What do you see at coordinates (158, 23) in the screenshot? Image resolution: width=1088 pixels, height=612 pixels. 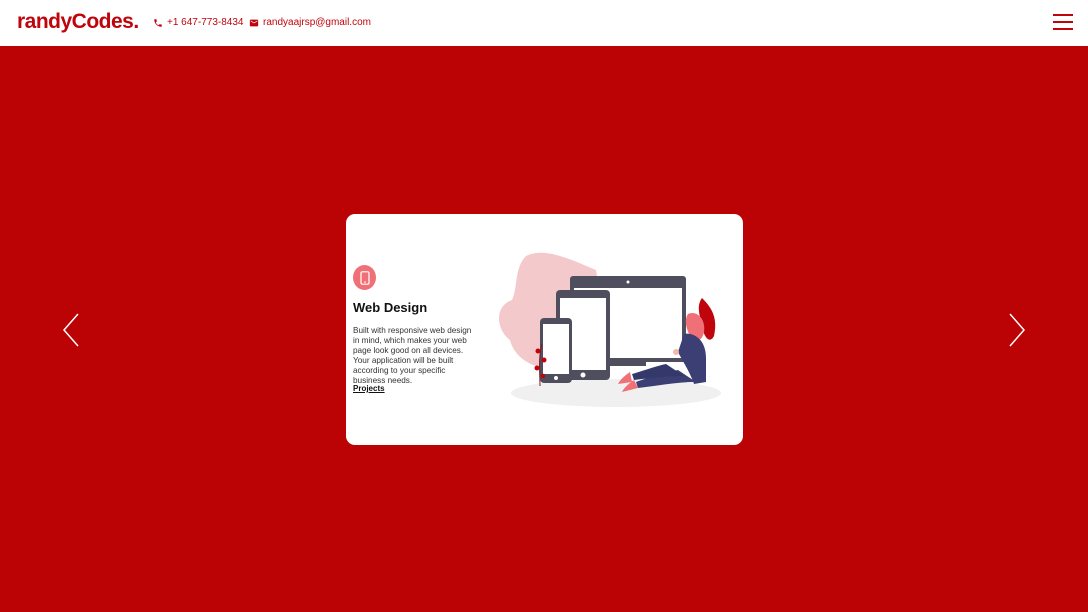 I see `phone-icon` at bounding box center [158, 23].